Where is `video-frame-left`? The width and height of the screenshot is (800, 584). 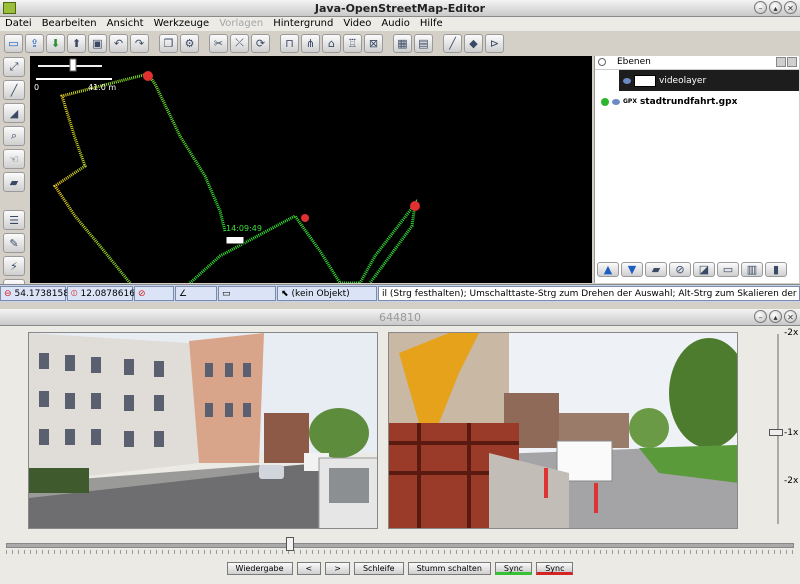
video-frame-left is located at coordinates (203, 430).